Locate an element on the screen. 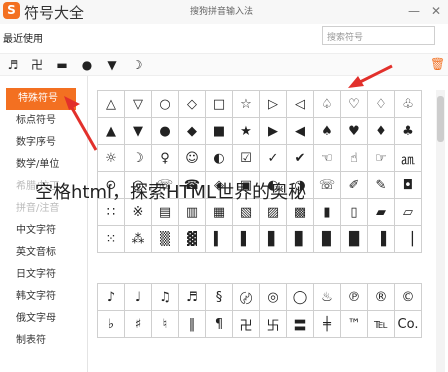  annotation-arrow-left is located at coordinates (84, 129).